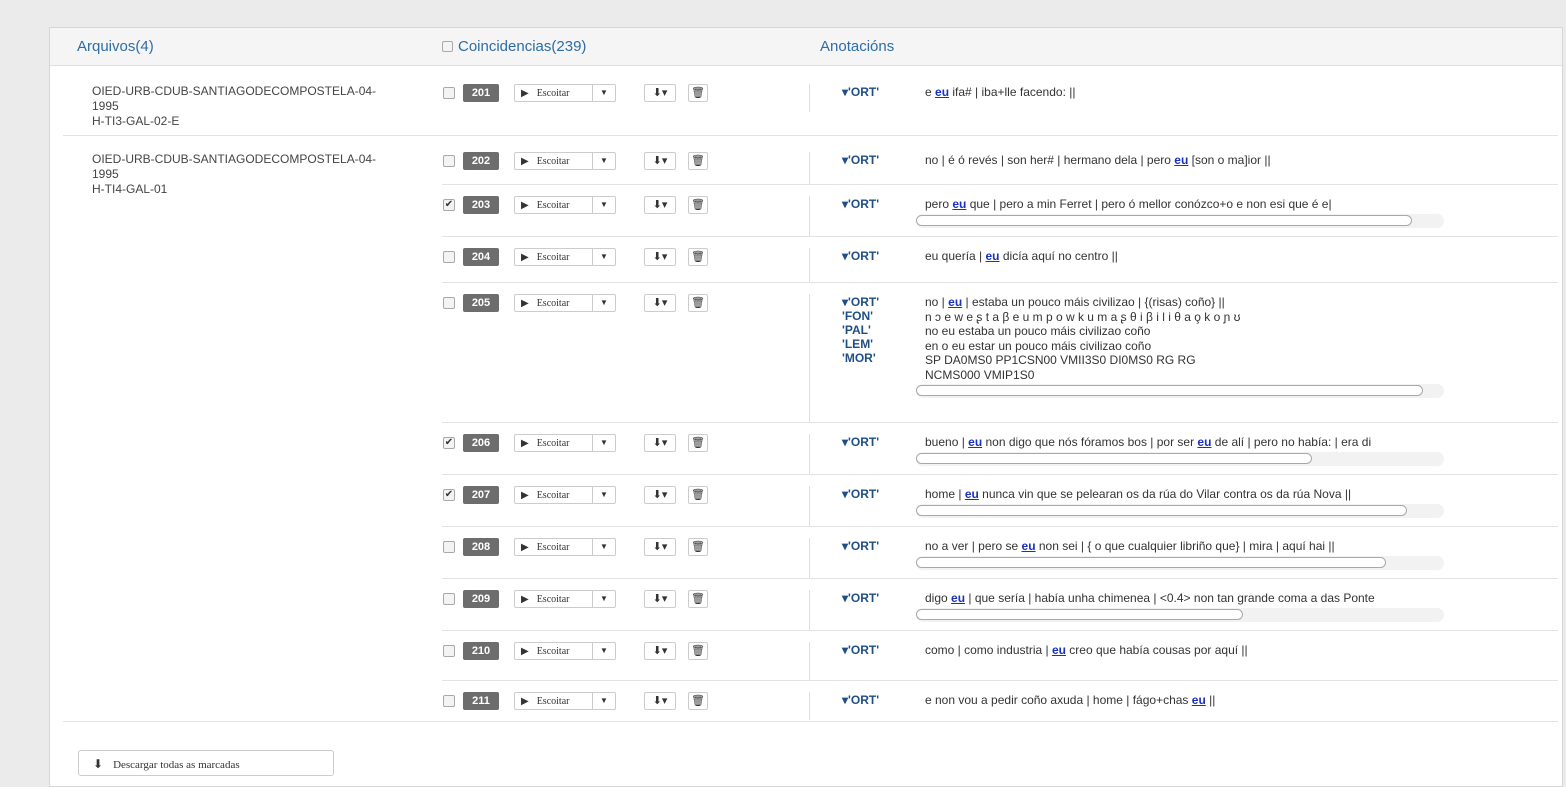 The height and width of the screenshot is (787, 1566). I want to click on annotation-tag: 'FON', so click(872, 316).